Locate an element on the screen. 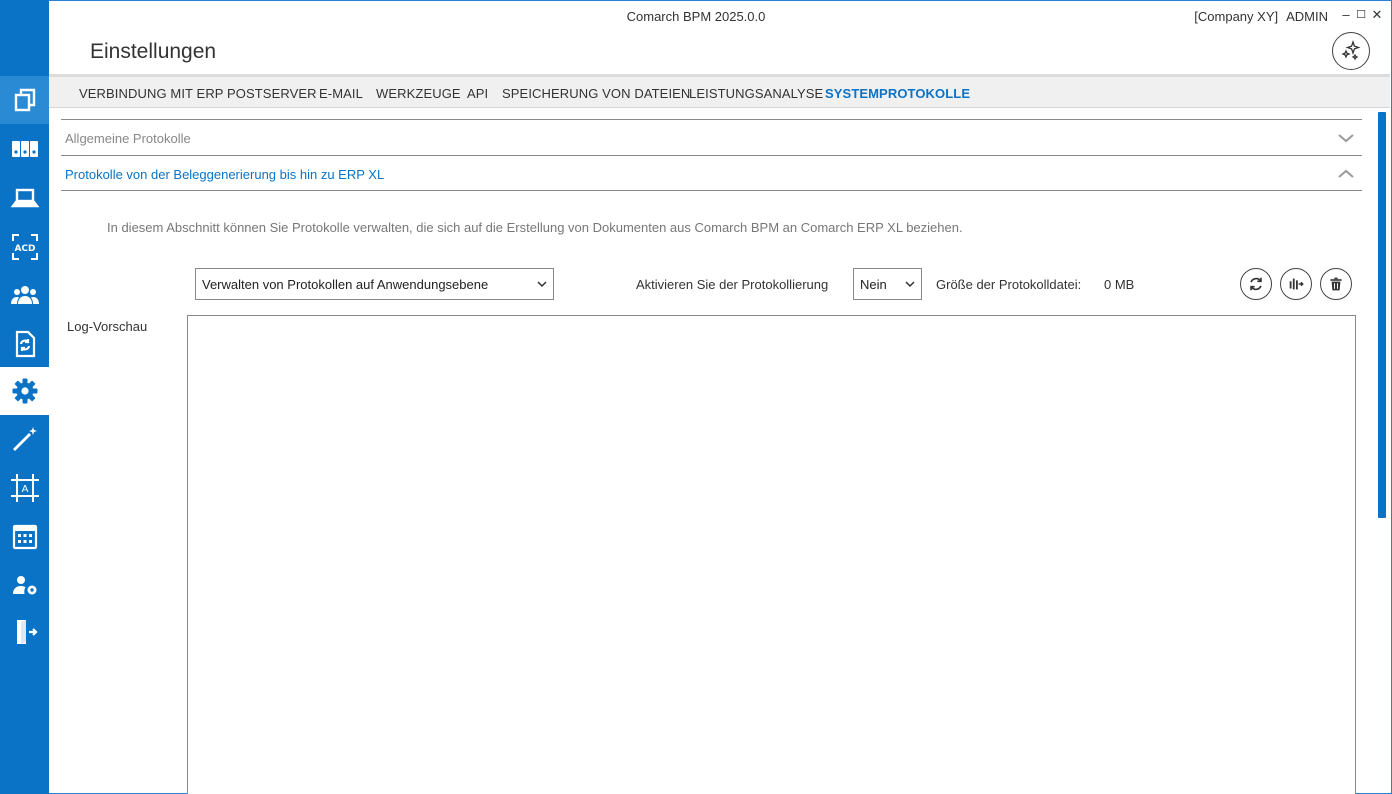  tab-api: API is located at coordinates (477, 93).